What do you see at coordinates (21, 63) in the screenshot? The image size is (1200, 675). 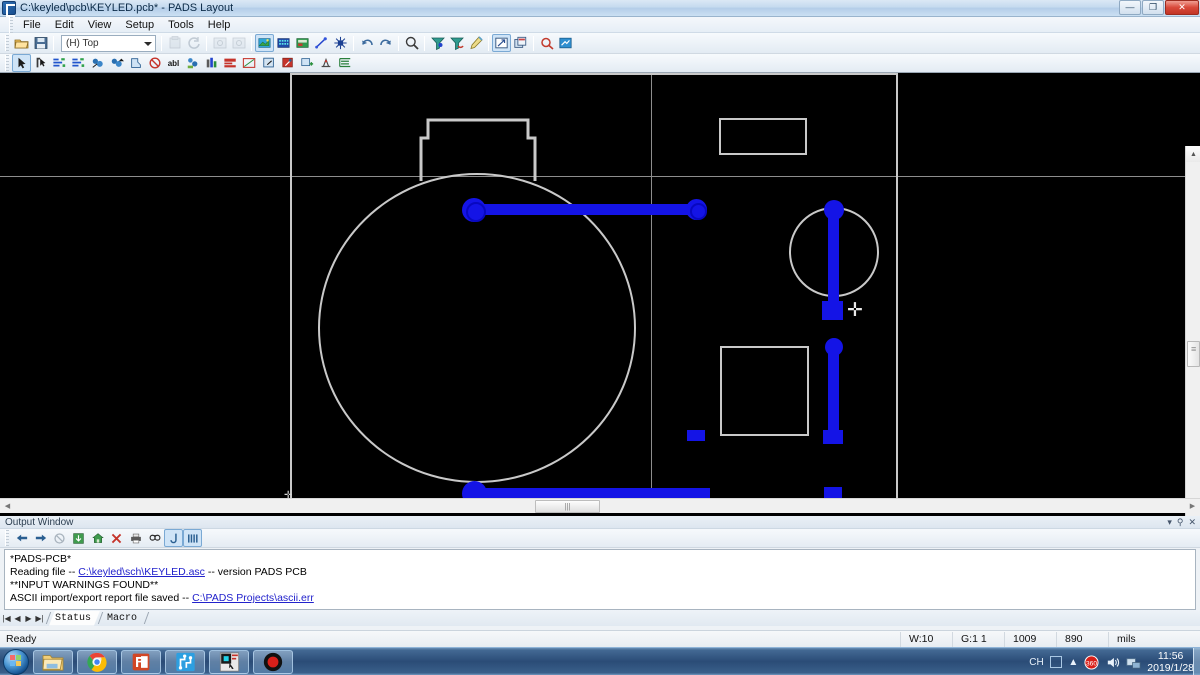 I see `select-arrow-icon` at bounding box center [21, 63].